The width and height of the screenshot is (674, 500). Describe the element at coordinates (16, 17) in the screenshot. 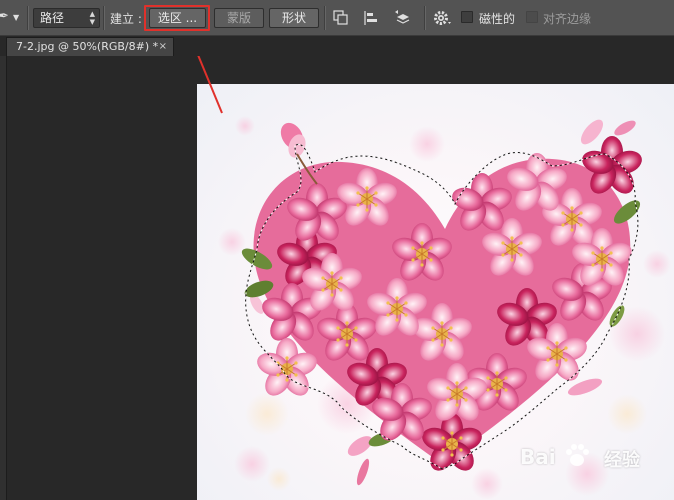

I see `chevron-down-icon: ▼` at that location.